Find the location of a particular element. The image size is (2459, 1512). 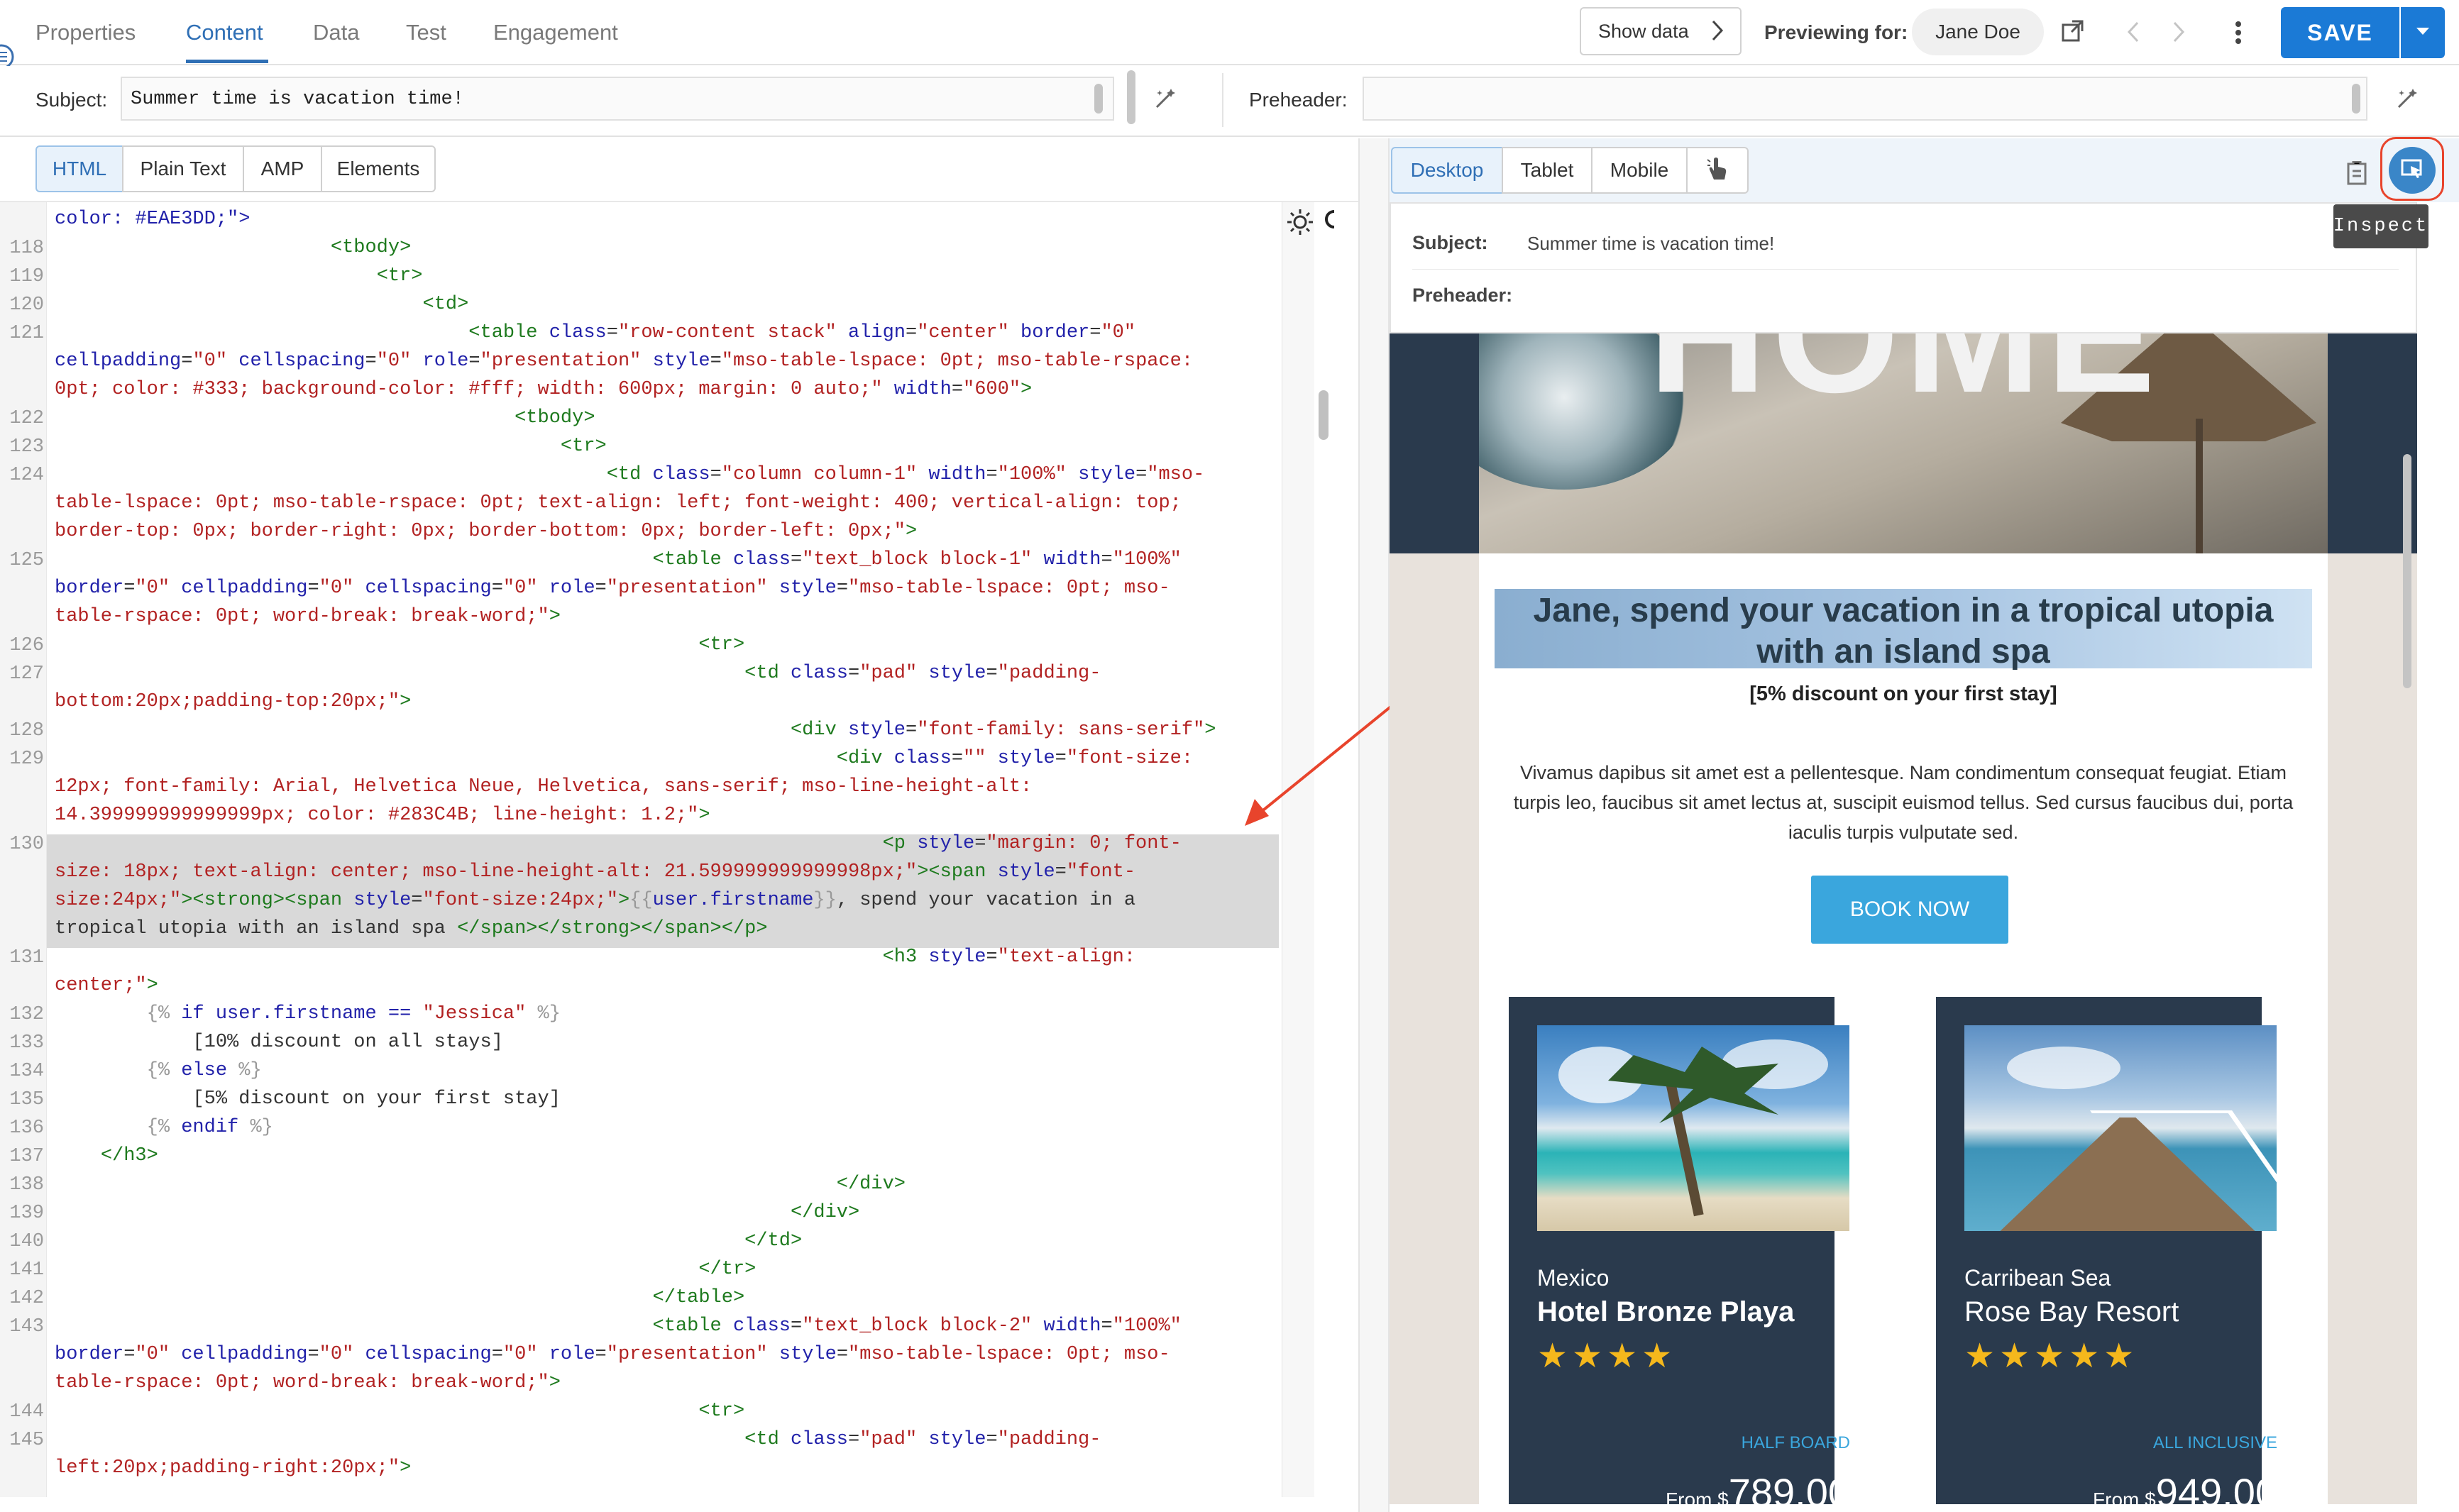

mode-plain-text-label: Plain Text is located at coordinates (183, 169).